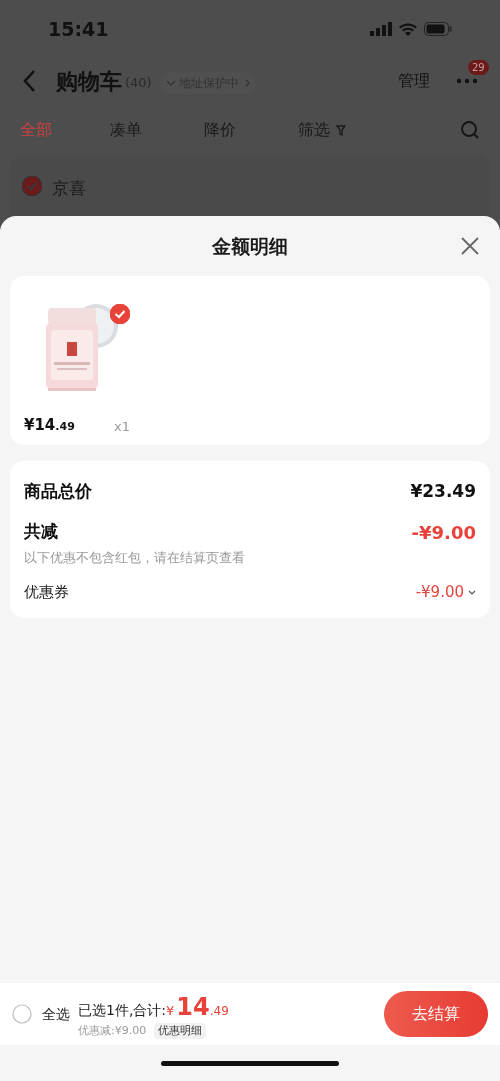 The height and width of the screenshot is (1081, 500). What do you see at coordinates (122, 1010) in the screenshot?
I see `selected-summary: 已选1件,合计:` at bounding box center [122, 1010].